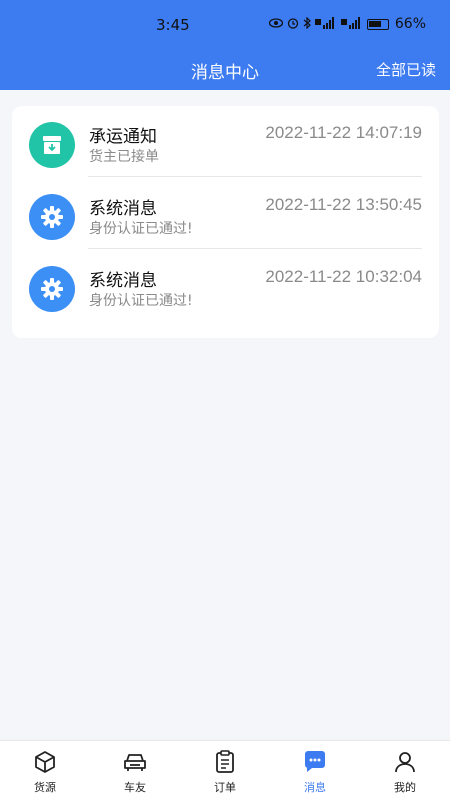 This screenshot has width=450, height=800. I want to click on alarm-icon, so click(293, 24).